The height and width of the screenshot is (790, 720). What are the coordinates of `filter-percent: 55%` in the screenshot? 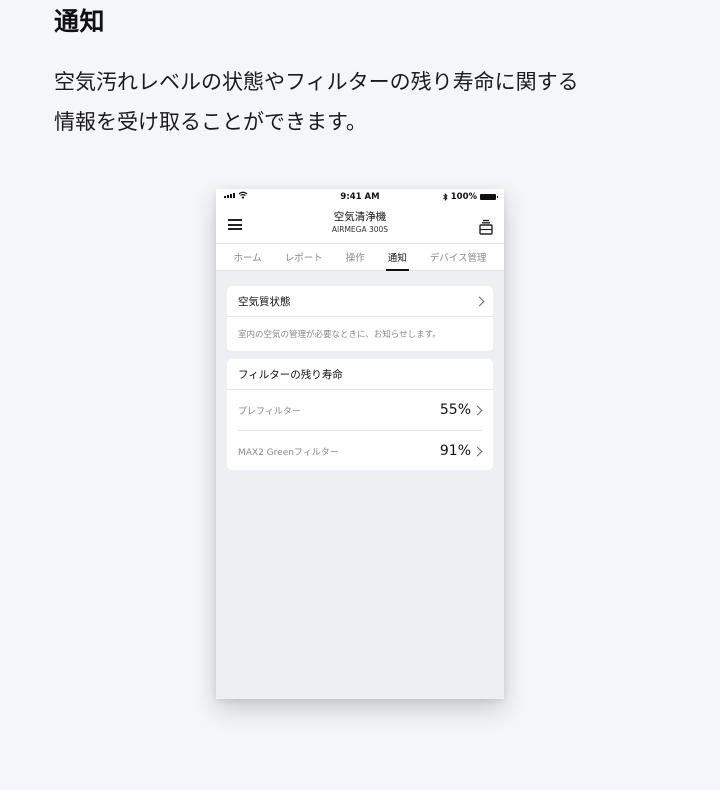 It's located at (455, 410).